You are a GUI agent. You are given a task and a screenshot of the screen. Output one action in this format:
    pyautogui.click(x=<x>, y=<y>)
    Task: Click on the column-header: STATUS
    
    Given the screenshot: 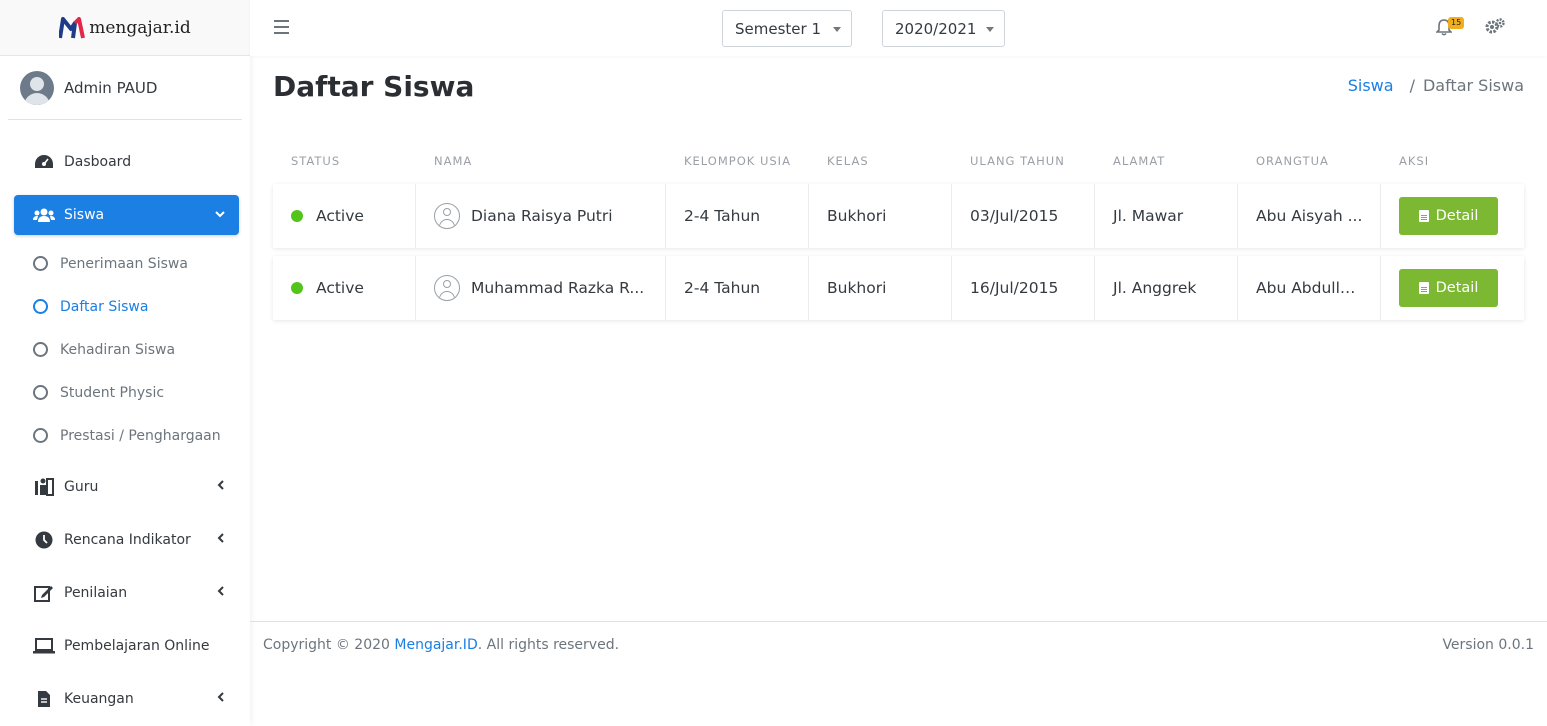 What is the action you would take?
    pyautogui.click(x=316, y=161)
    